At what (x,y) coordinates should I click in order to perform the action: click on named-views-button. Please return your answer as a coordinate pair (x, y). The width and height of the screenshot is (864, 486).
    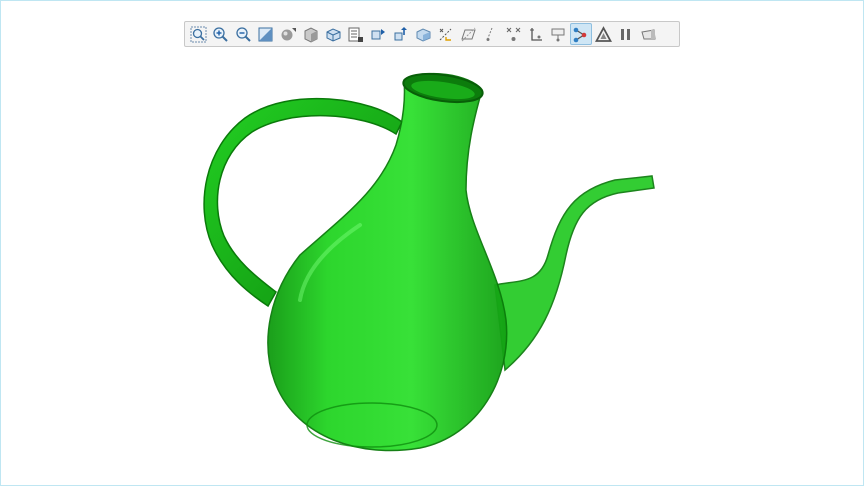
    Looking at the image, I should click on (333, 34).